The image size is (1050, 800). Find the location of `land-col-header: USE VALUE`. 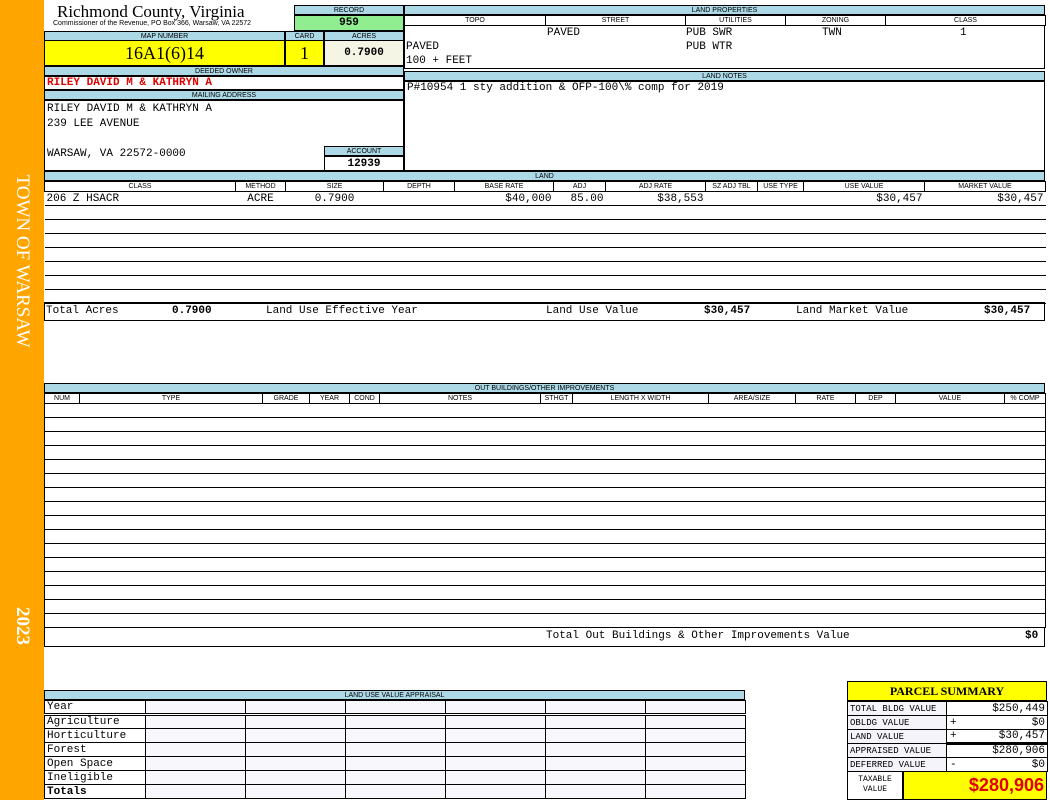

land-col-header: USE VALUE is located at coordinates (864, 186).